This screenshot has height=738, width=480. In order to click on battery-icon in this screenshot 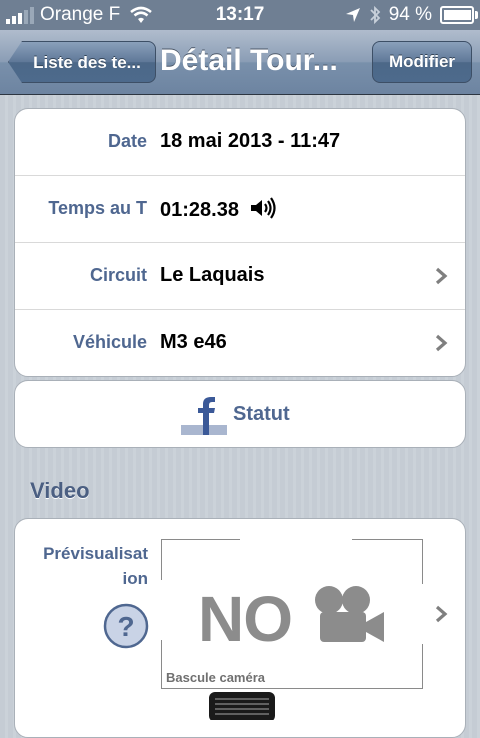, I will do `click(459, 15)`.